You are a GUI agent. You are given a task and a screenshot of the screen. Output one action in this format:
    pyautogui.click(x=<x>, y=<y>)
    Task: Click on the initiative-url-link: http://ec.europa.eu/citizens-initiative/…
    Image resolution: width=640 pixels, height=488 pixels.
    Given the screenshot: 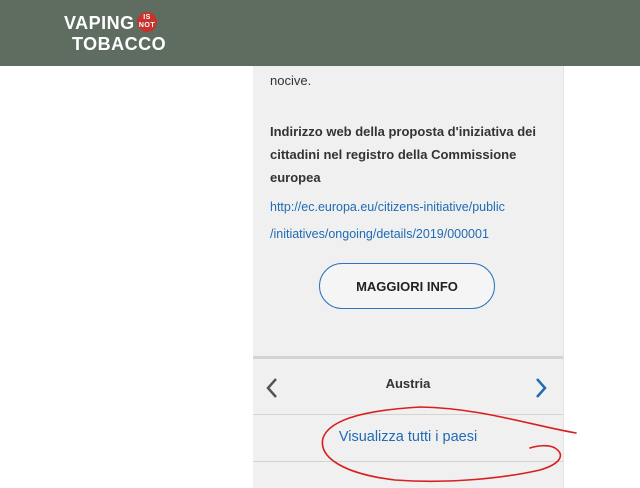 What is the action you would take?
    pyautogui.click(x=415, y=221)
    